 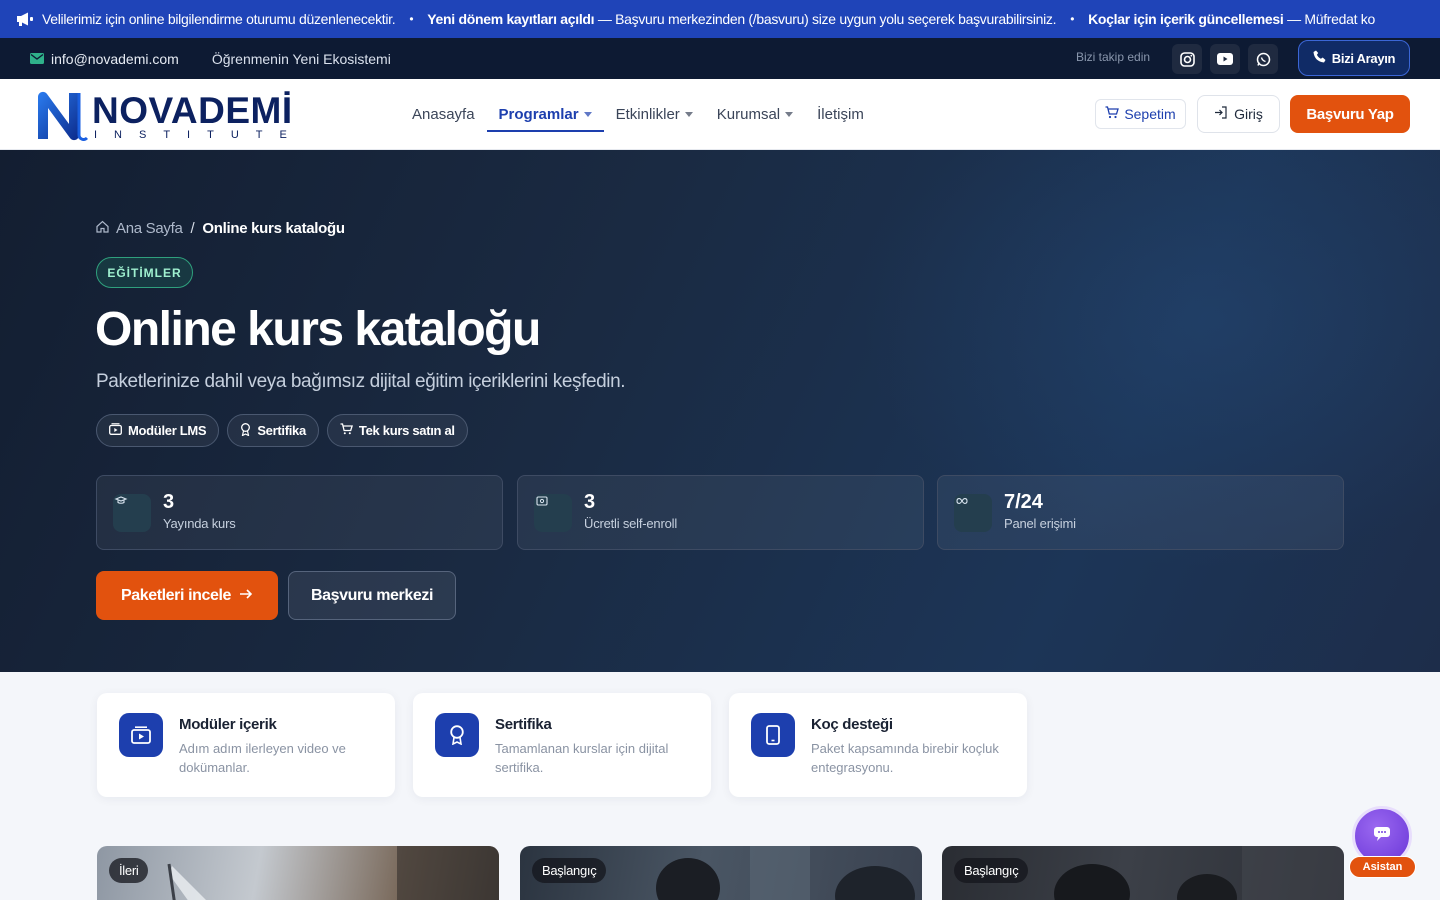 I want to click on call-us-button: Bizi Arayın, so click(x=1354, y=58).